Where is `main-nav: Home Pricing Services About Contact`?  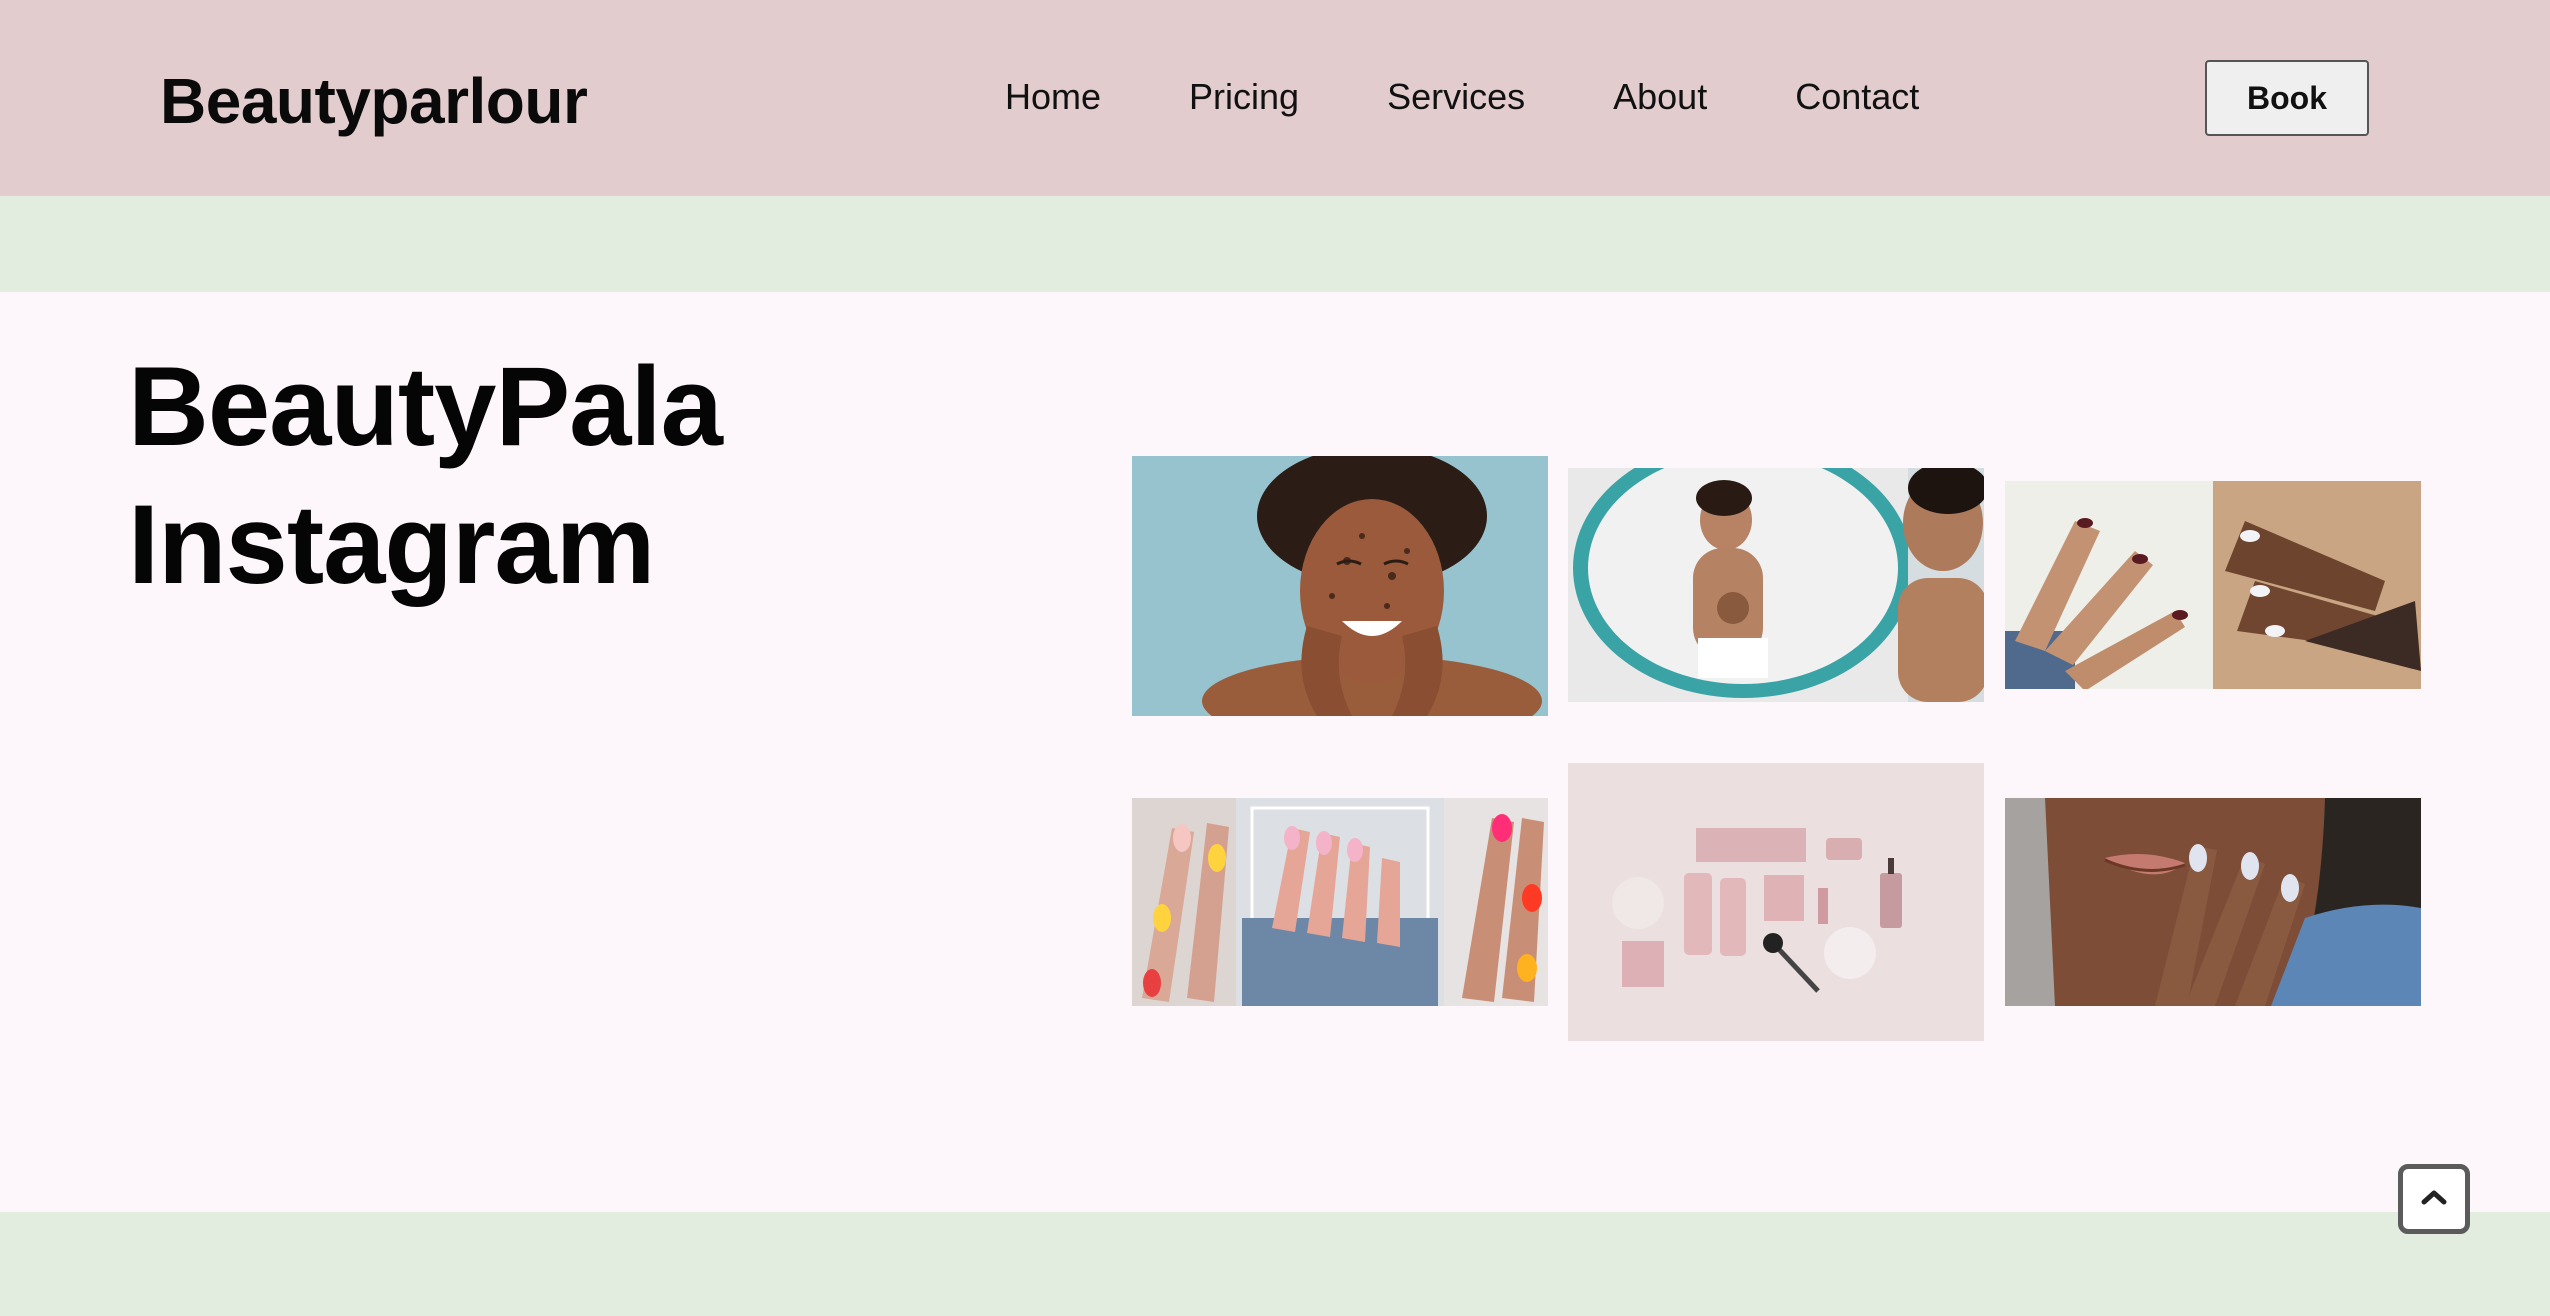
main-nav: Home Pricing Services About Contact is located at coordinates (1462, 97).